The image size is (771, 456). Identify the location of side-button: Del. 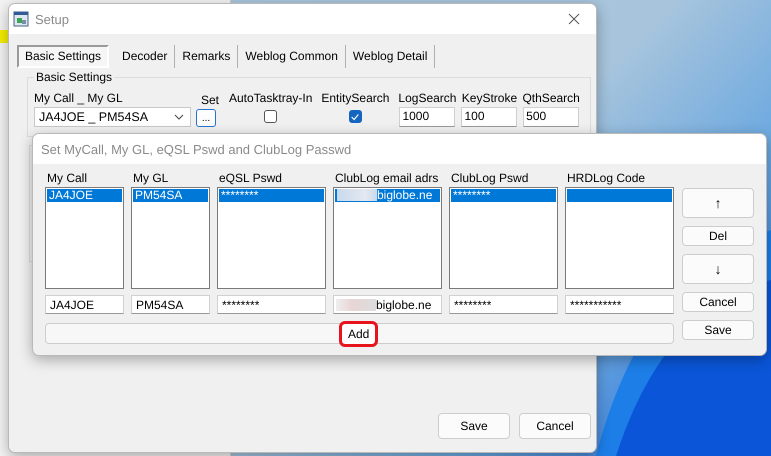
(718, 236).